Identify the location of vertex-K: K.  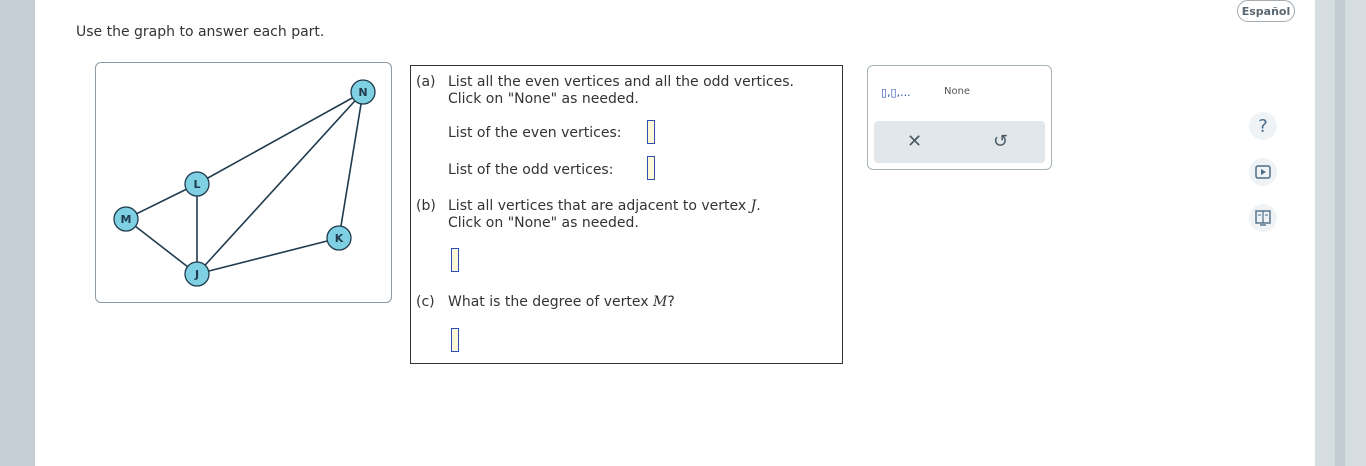
(339, 238).